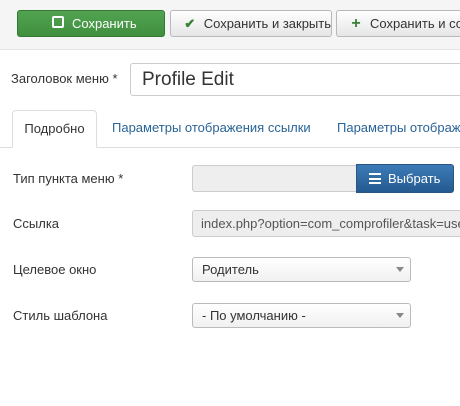 Image resolution: width=460 pixels, height=406 pixels. Describe the element at coordinates (190, 23) in the screenshot. I see `check-icon: ✔` at that location.